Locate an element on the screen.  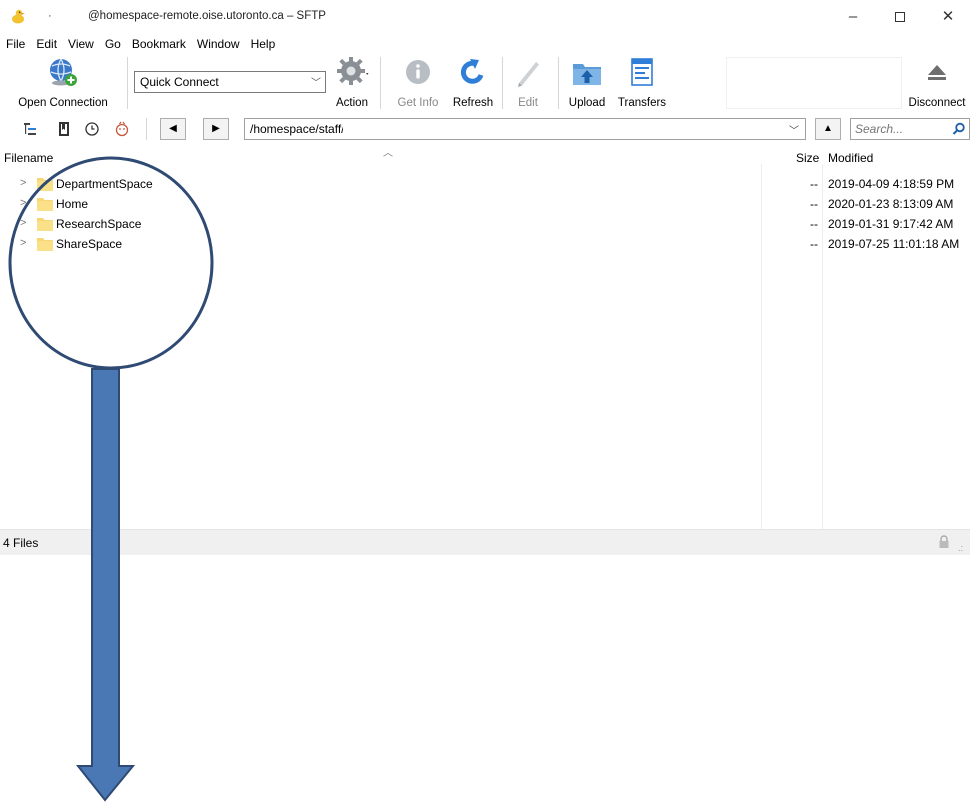
upload-label: Upload is located at coordinates (587, 103).